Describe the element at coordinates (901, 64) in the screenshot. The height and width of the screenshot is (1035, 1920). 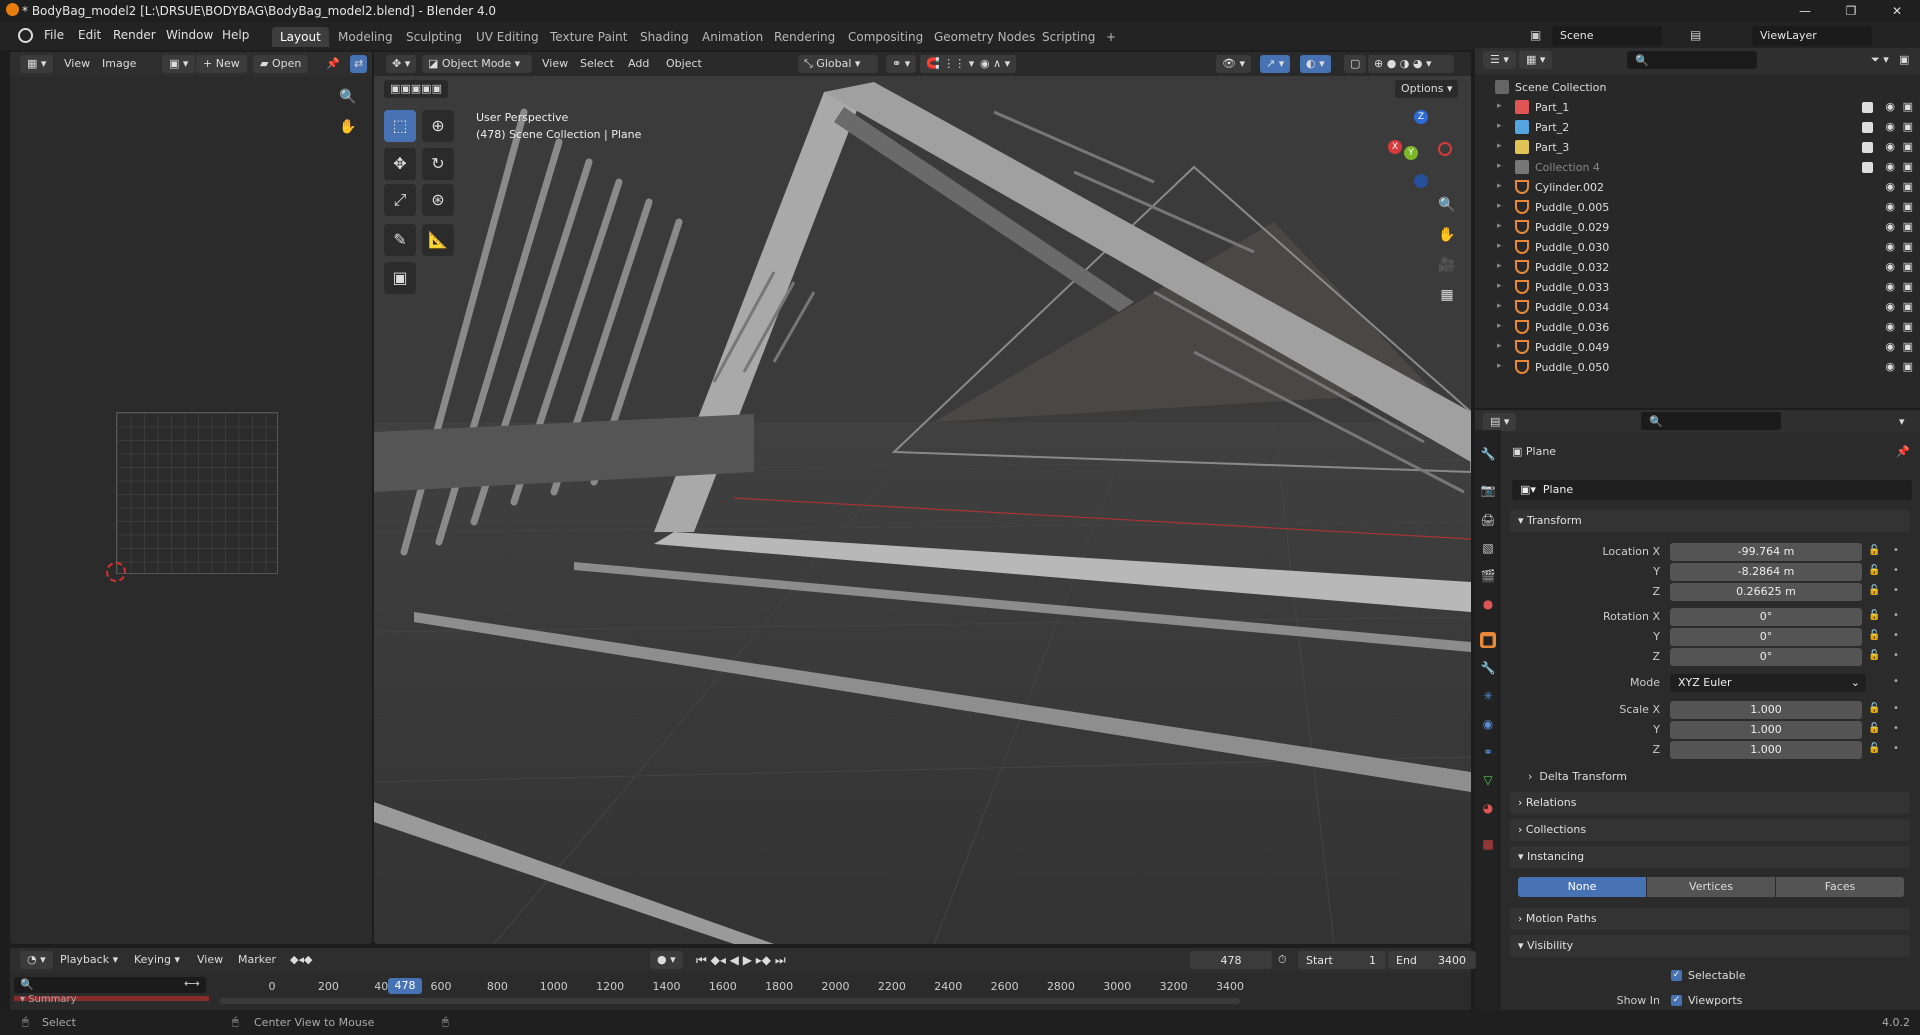
I see `pivot-icon: ⚭ ▾` at that location.